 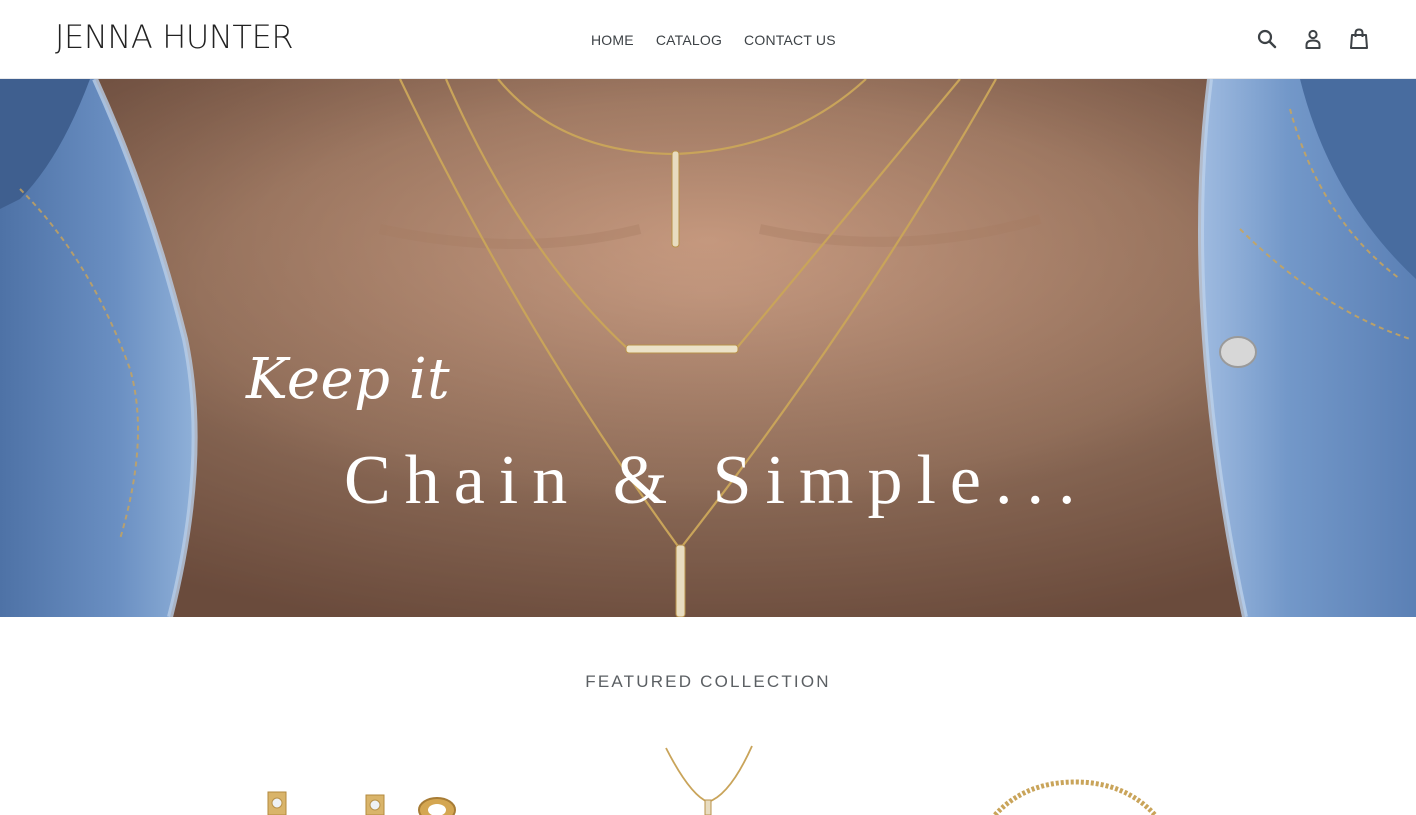 I want to click on product-card-bracelet, so click(x=1075, y=777).